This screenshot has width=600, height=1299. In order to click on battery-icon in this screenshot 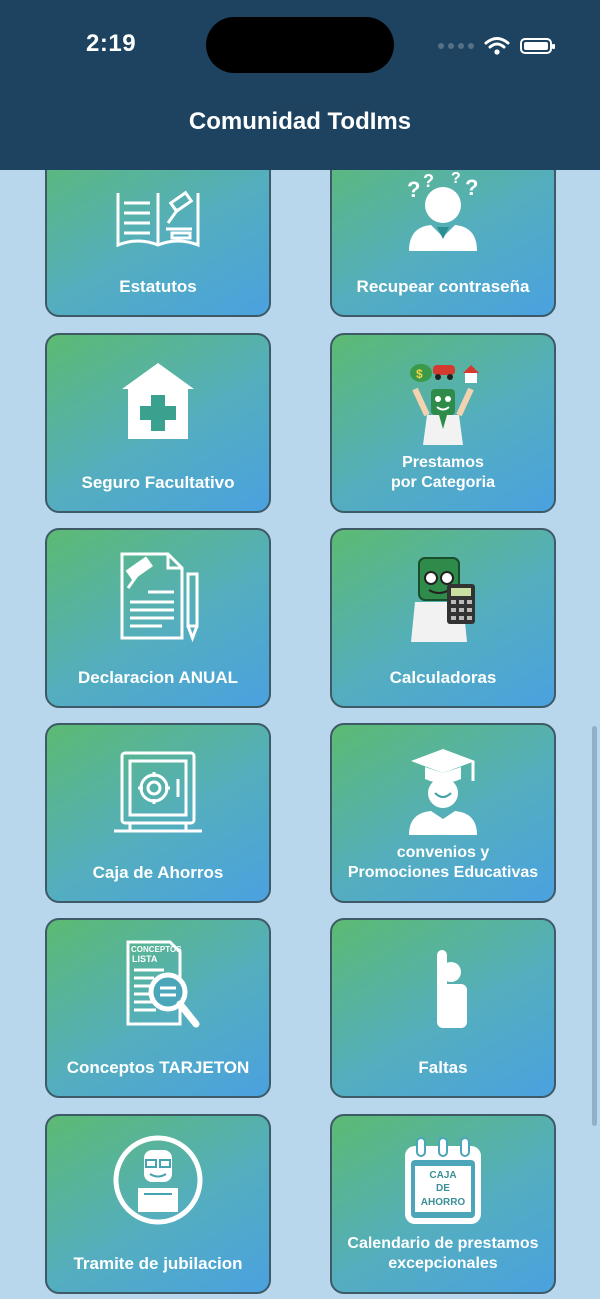, I will do `click(537, 46)`.